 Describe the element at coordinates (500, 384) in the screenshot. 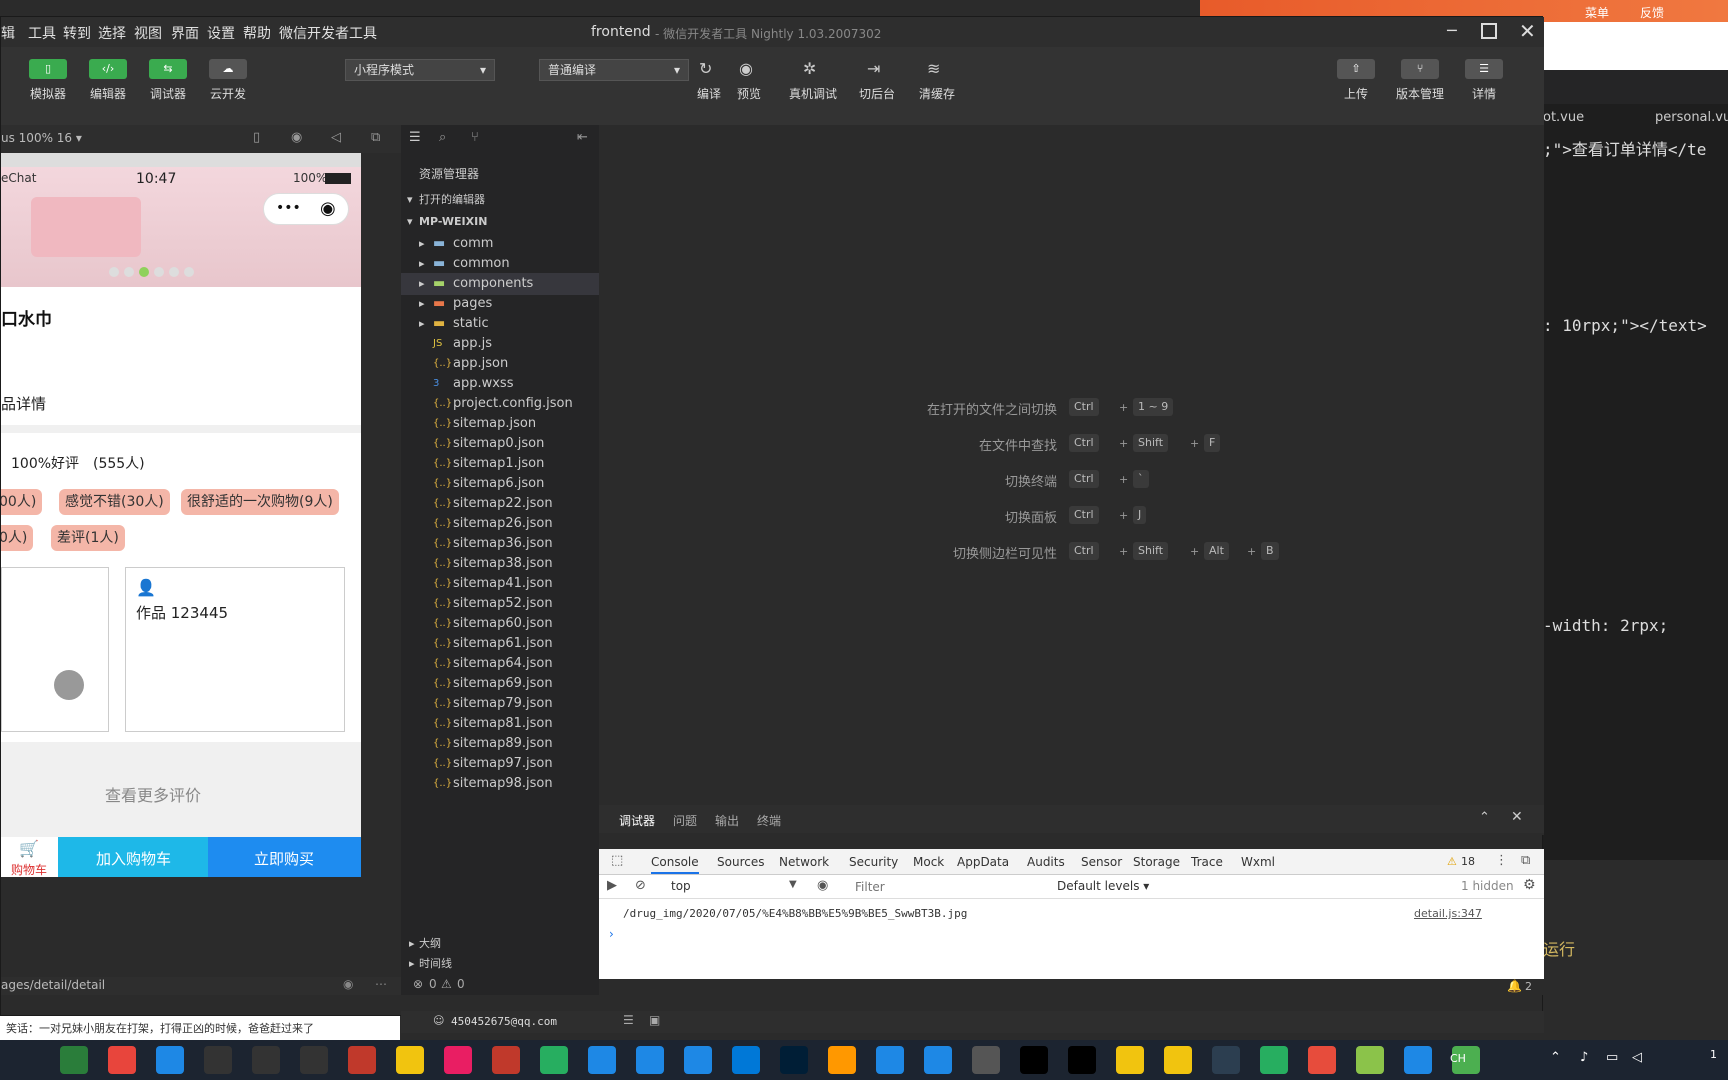

I see `file-item: 3 app.wxss` at that location.